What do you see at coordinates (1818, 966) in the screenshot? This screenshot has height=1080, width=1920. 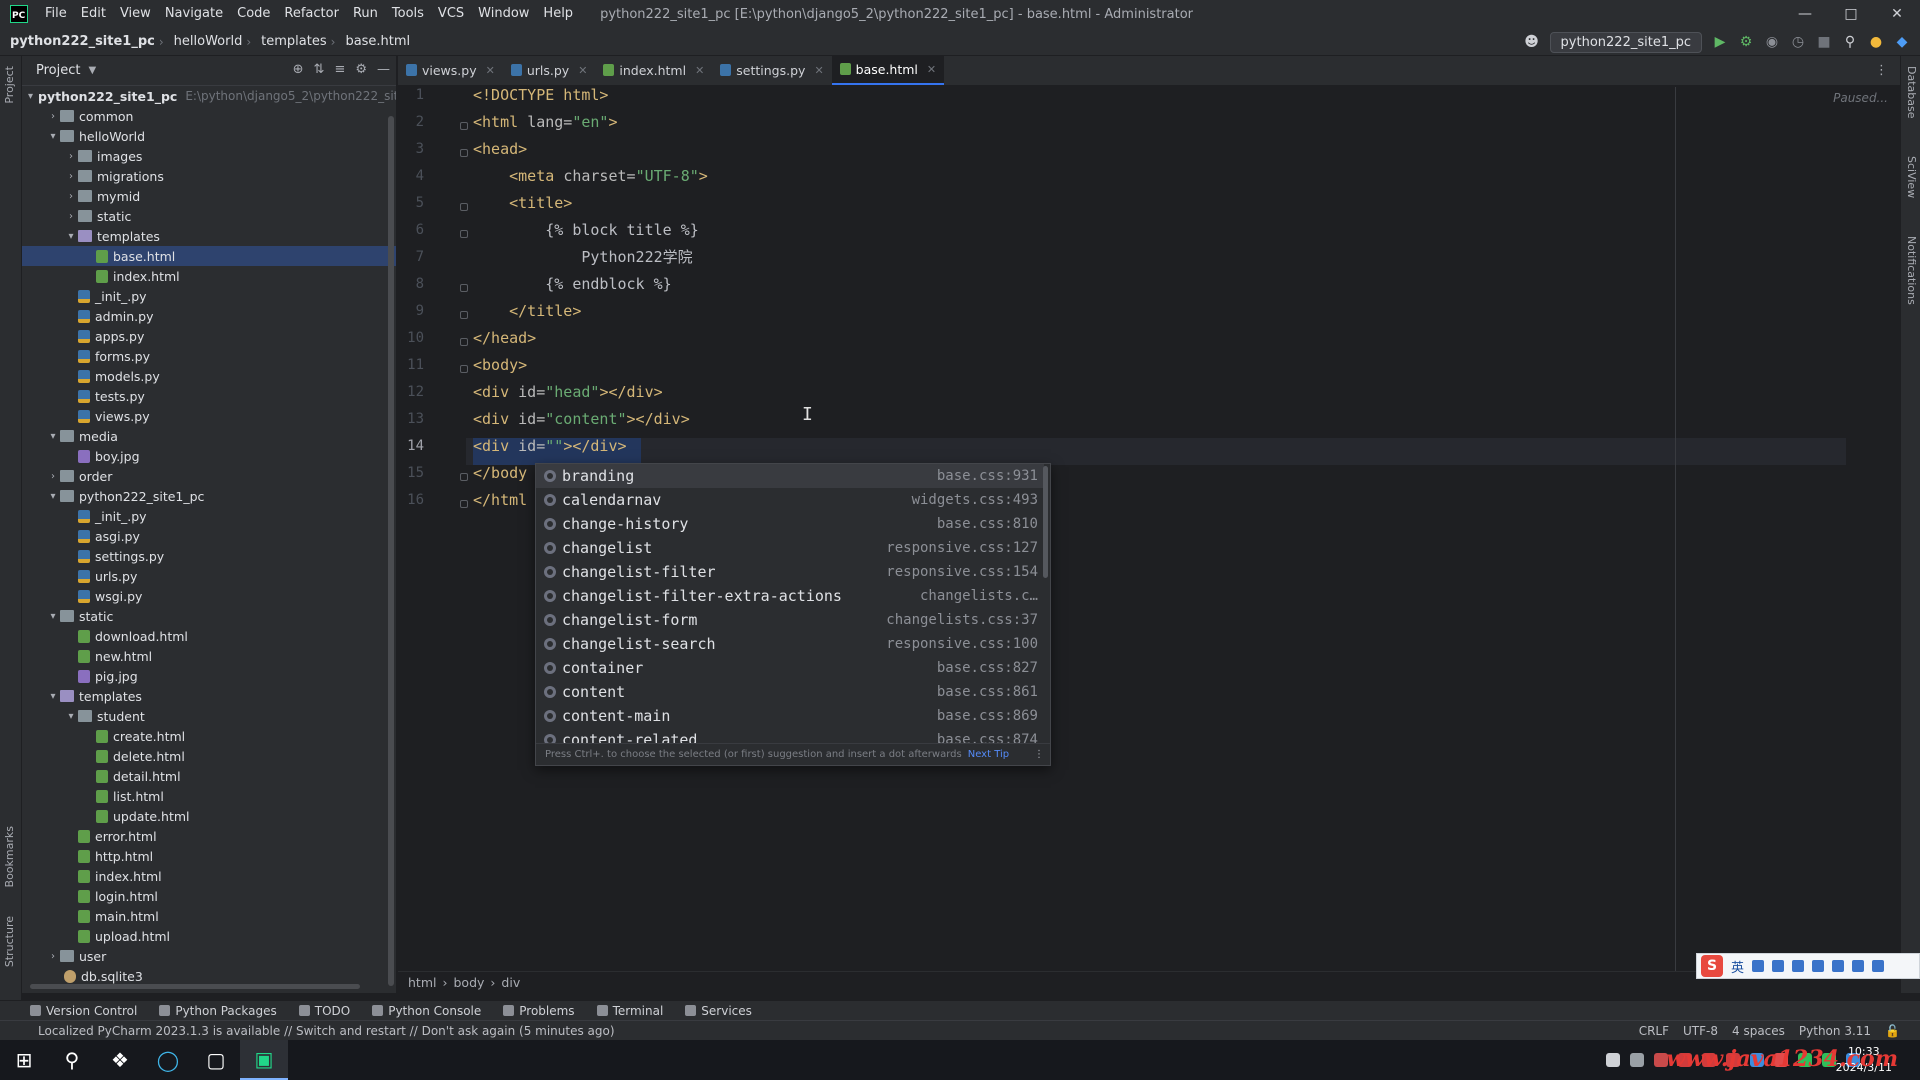 I see `skin-icon` at bounding box center [1818, 966].